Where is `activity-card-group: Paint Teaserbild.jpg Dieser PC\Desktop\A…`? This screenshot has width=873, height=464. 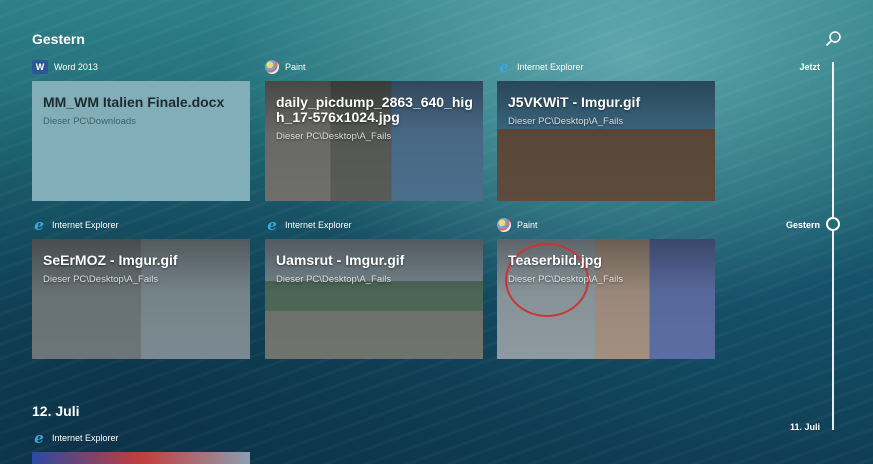
activity-card-group: Paint Teaserbild.jpg Dieser PC\Desktop\A… is located at coordinates (606, 287).